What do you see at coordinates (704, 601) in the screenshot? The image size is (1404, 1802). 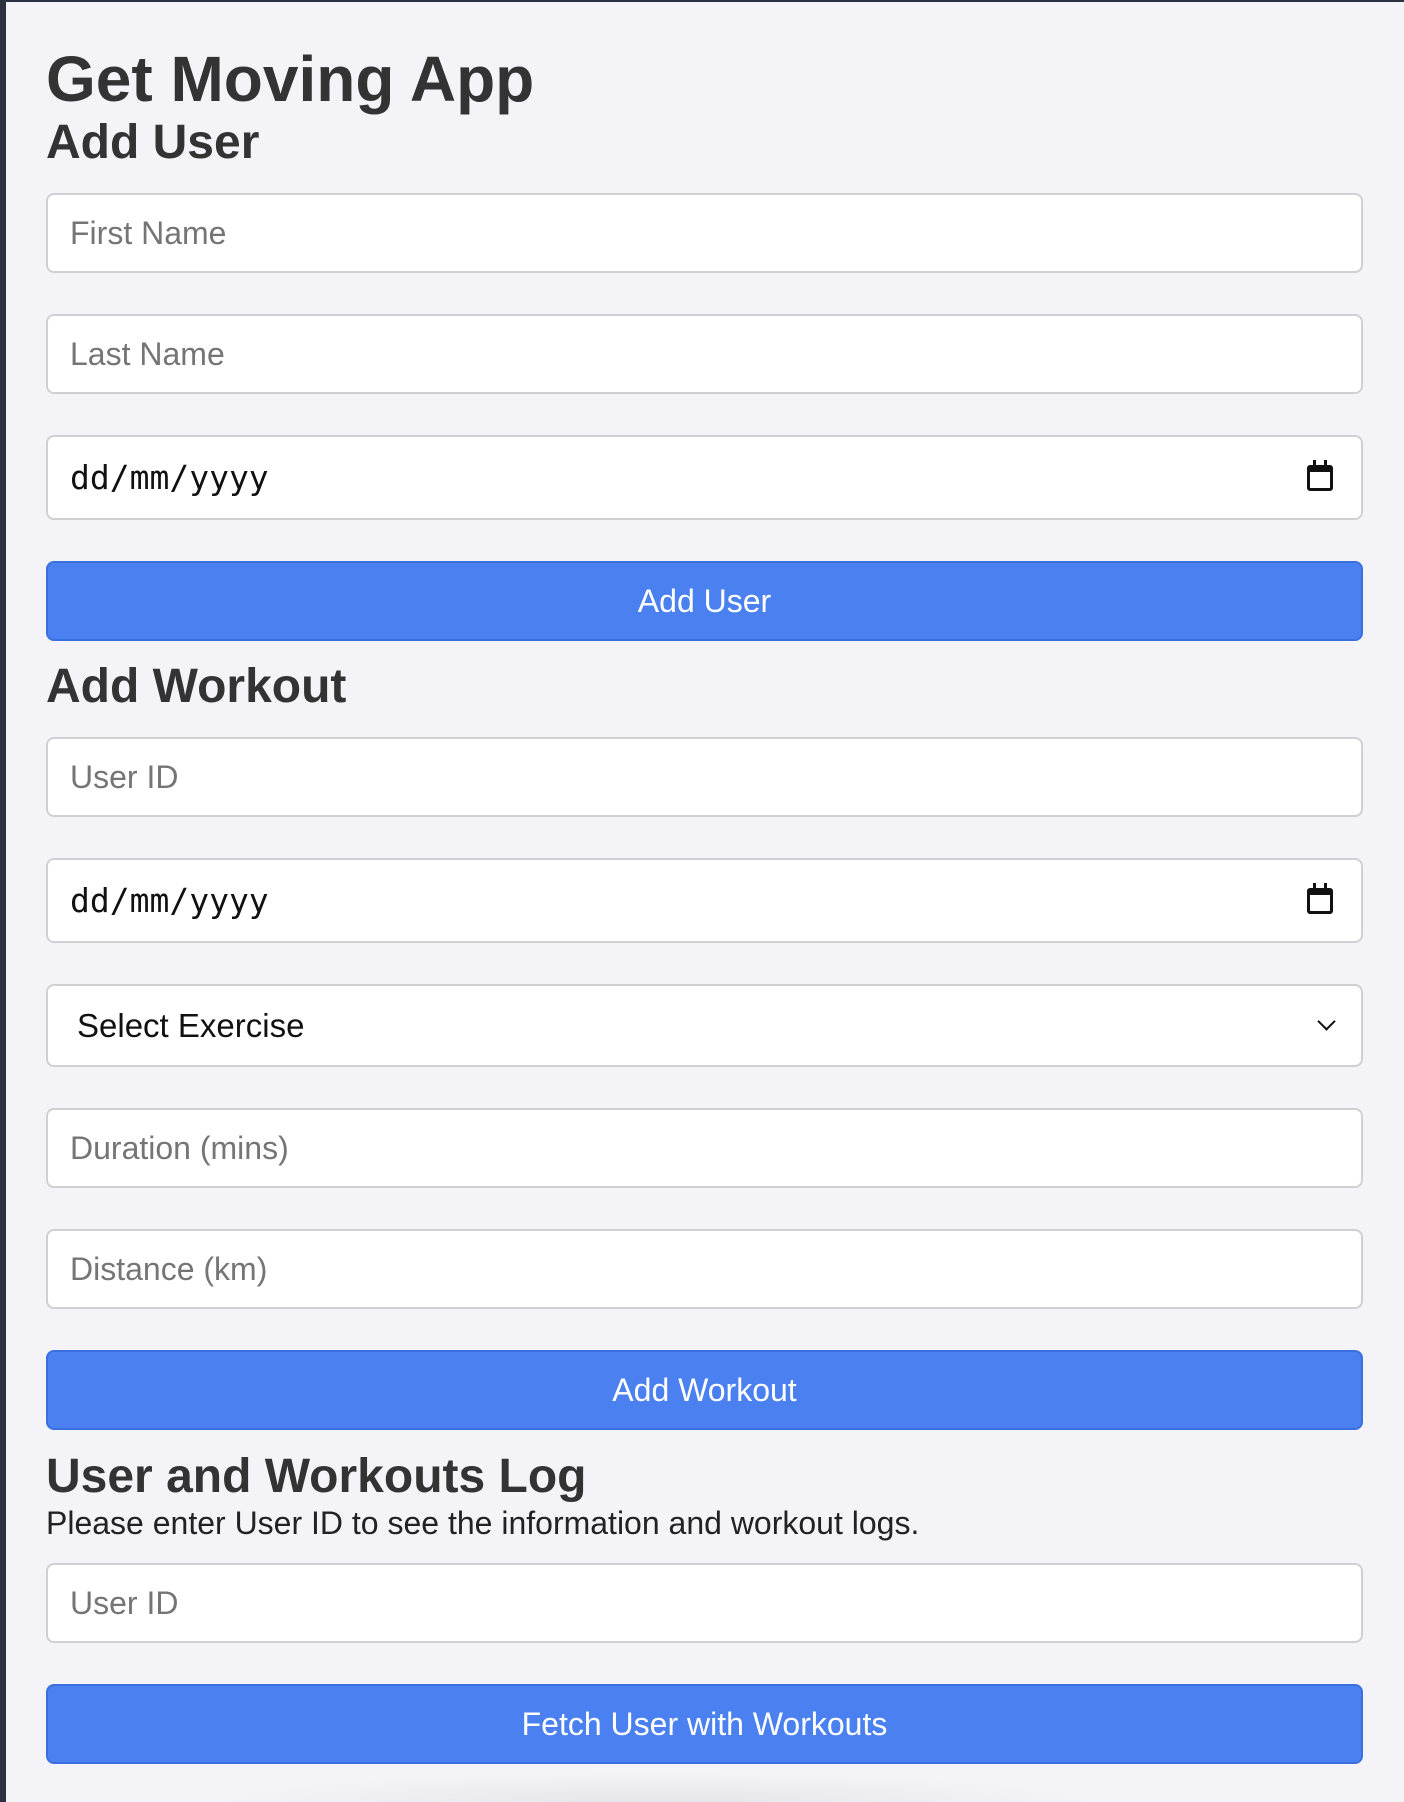 I see `add-user-button: Add User` at bounding box center [704, 601].